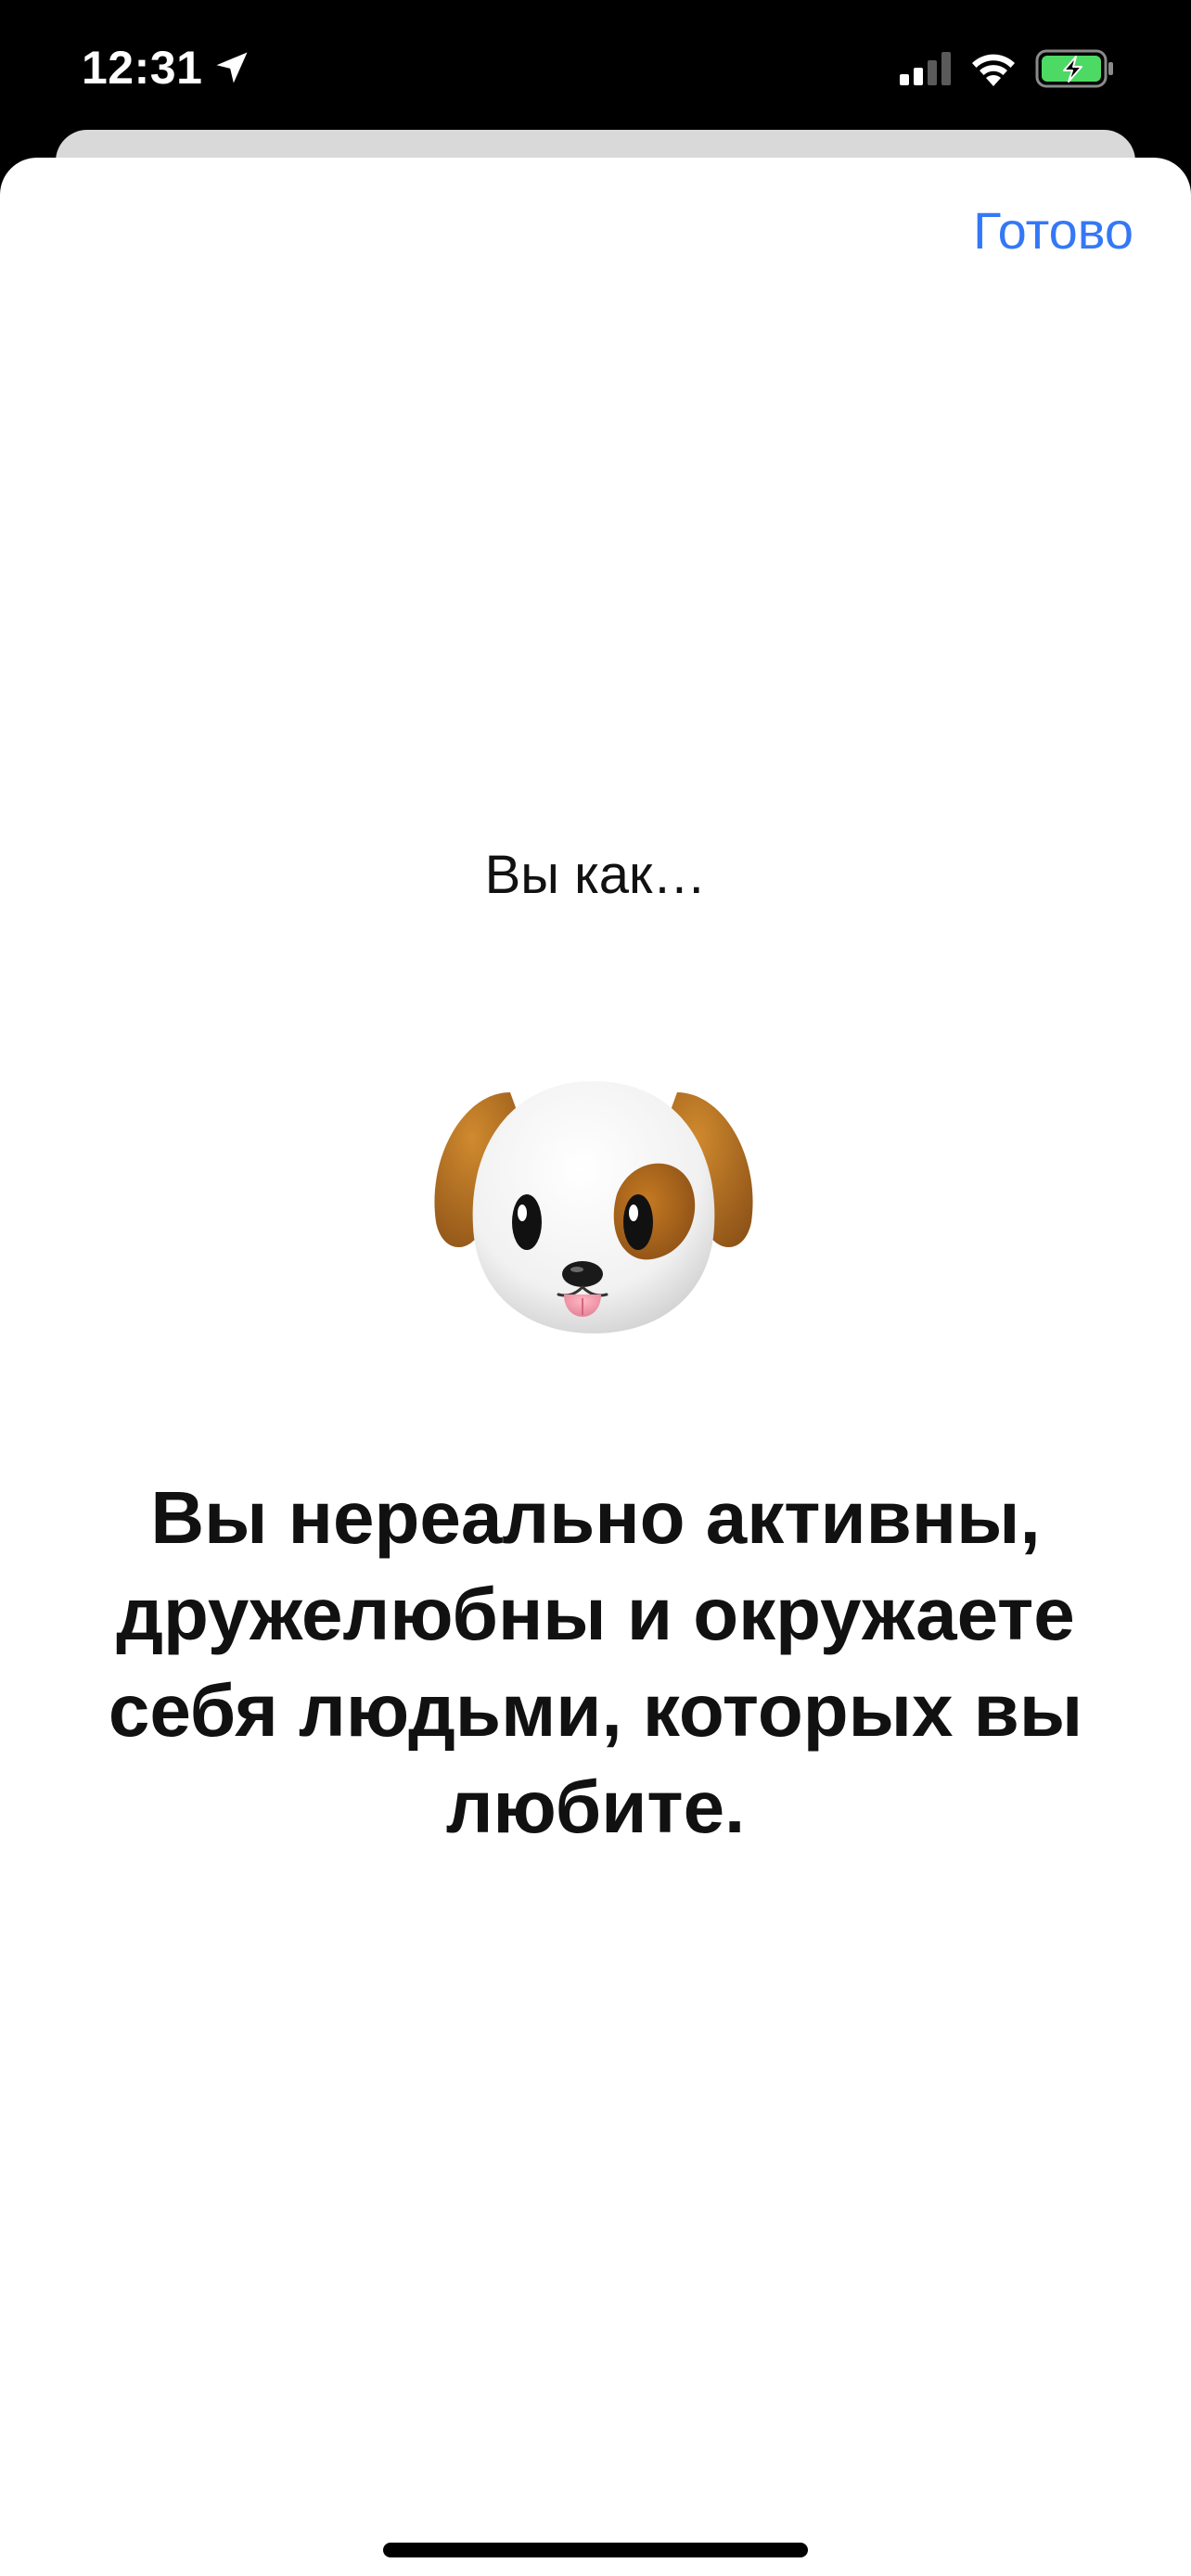 This screenshot has height=2576, width=1191. I want to click on home-indicator, so click(595, 2550).